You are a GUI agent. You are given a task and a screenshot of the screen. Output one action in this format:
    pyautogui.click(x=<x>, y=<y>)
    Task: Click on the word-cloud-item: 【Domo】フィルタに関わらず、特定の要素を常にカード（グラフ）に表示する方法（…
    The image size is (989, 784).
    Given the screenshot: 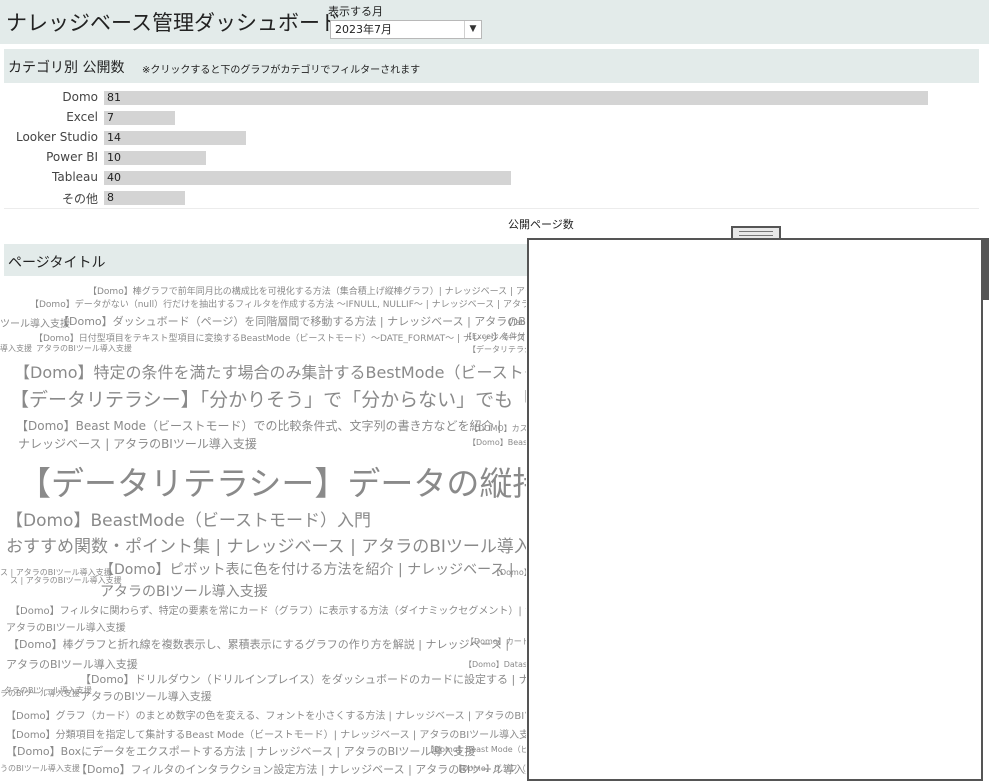 What is the action you would take?
    pyautogui.click(x=268, y=609)
    